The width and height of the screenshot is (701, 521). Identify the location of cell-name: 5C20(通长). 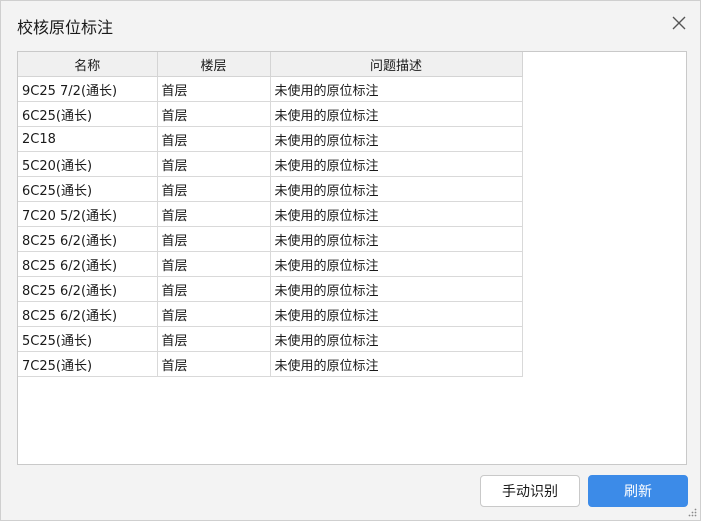
(88, 164).